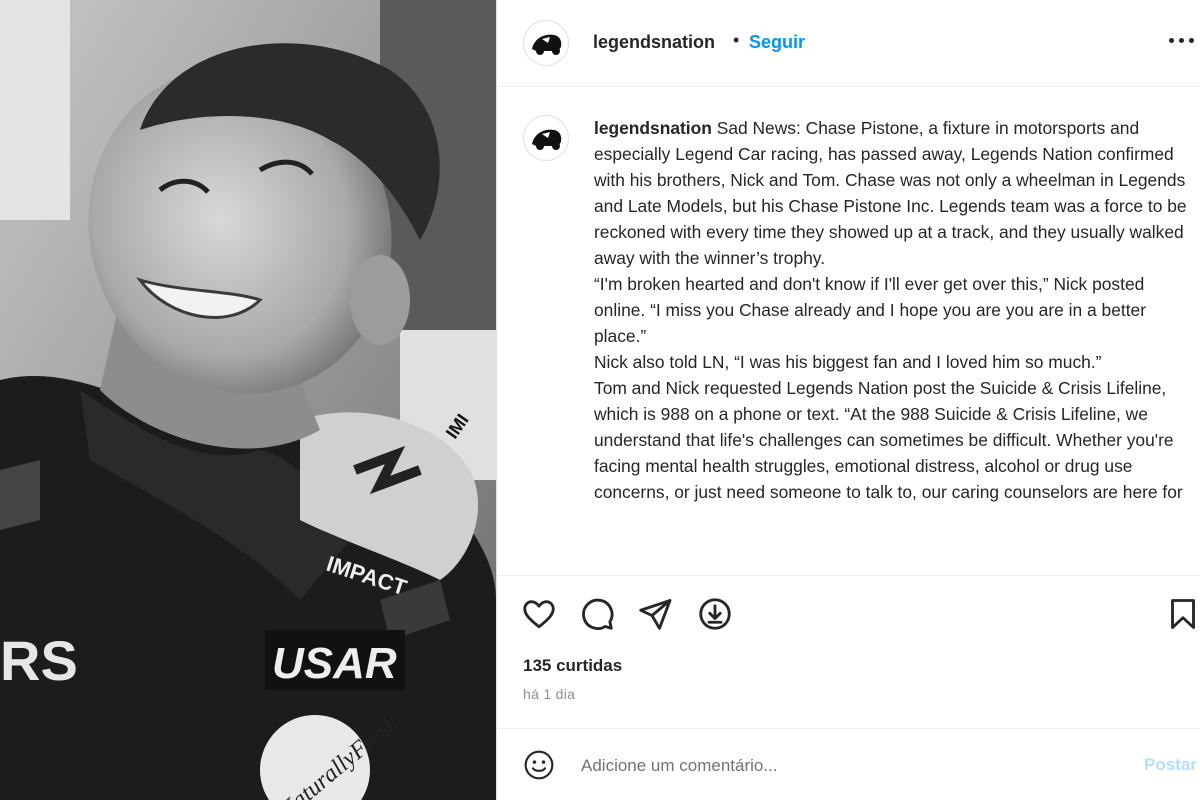  Describe the element at coordinates (572, 666) in the screenshot. I see `likes-count: 135 curtidas` at that location.